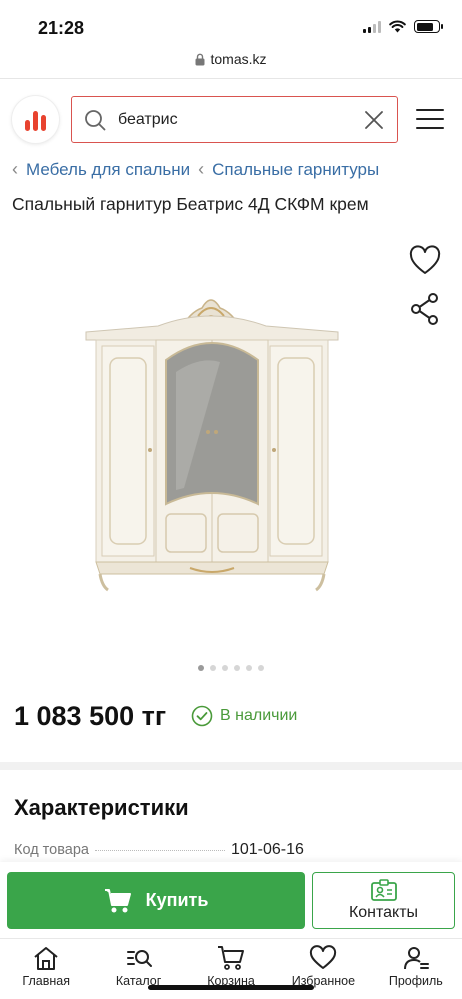  What do you see at coordinates (231, 78) in the screenshot?
I see `divider` at bounding box center [231, 78].